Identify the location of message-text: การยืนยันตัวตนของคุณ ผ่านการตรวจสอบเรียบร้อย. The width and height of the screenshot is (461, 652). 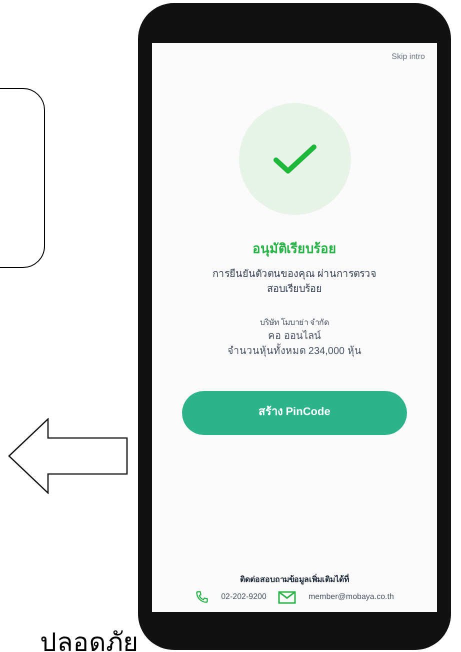
(295, 282).